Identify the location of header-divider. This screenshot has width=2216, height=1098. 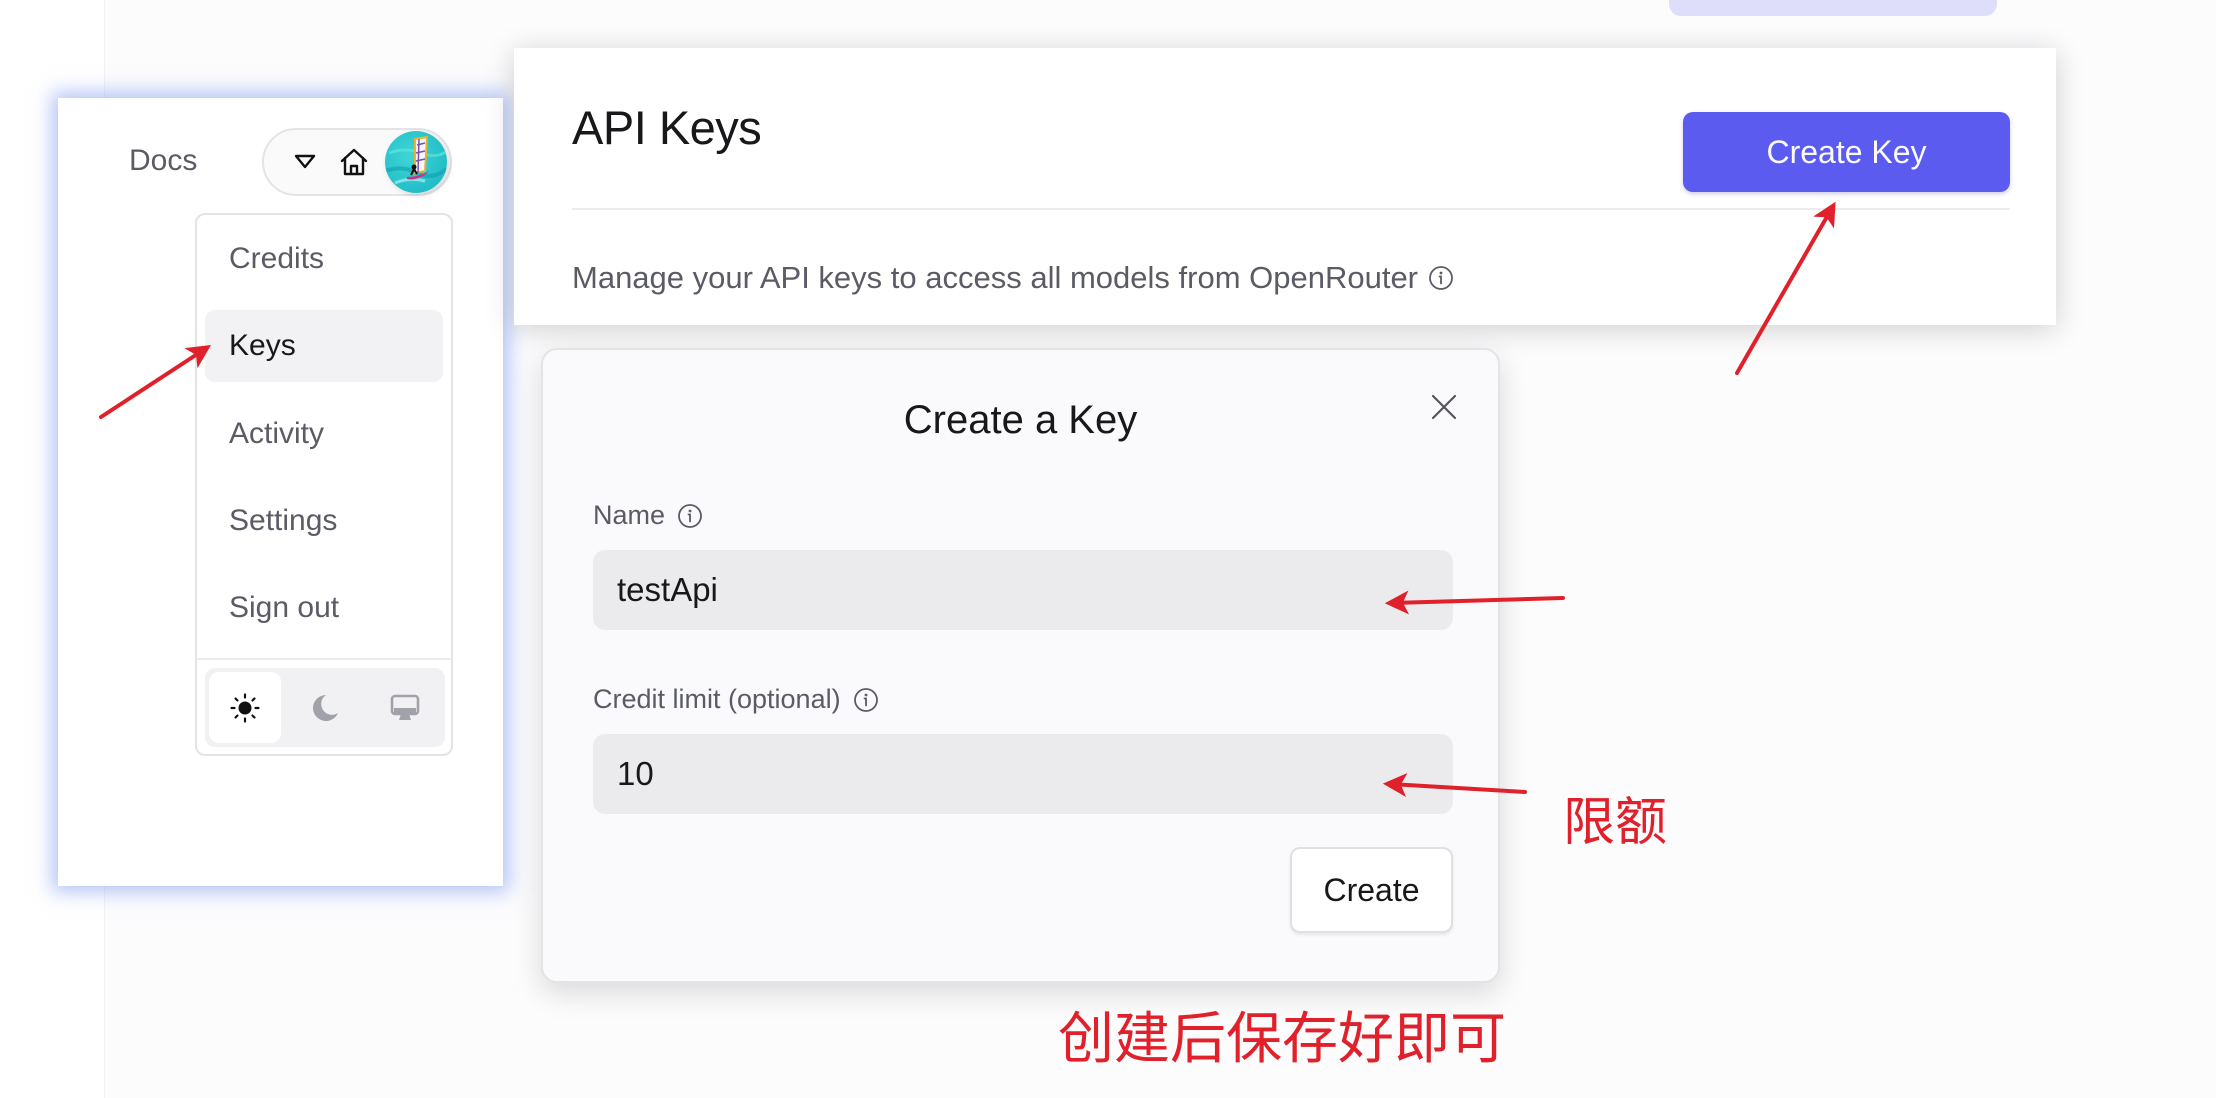
(1291, 209).